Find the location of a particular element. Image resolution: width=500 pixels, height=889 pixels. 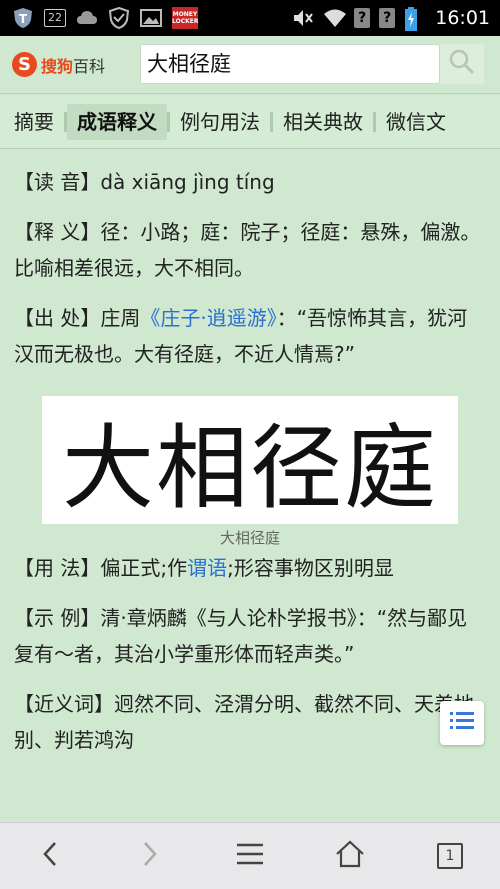

search-icon is located at coordinates (462, 64).